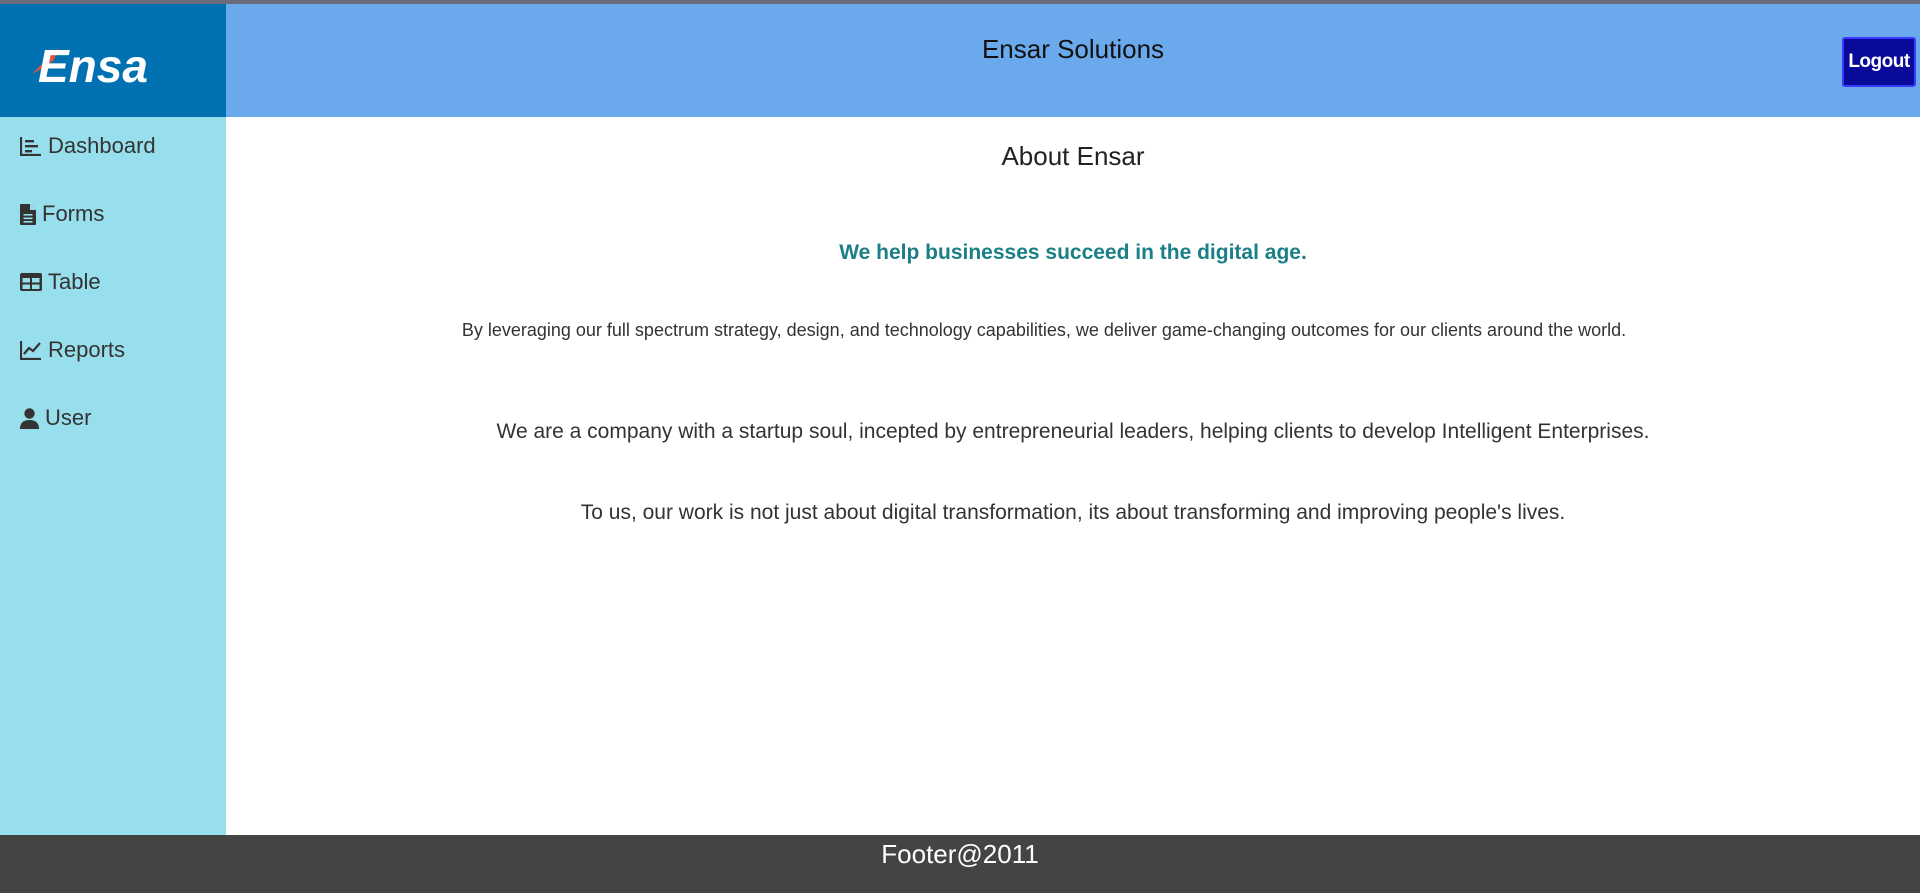 Image resolution: width=1920 pixels, height=893 pixels. Describe the element at coordinates (1073, 156) in the screenshot. I see `page-title: About Ensar` at that location.